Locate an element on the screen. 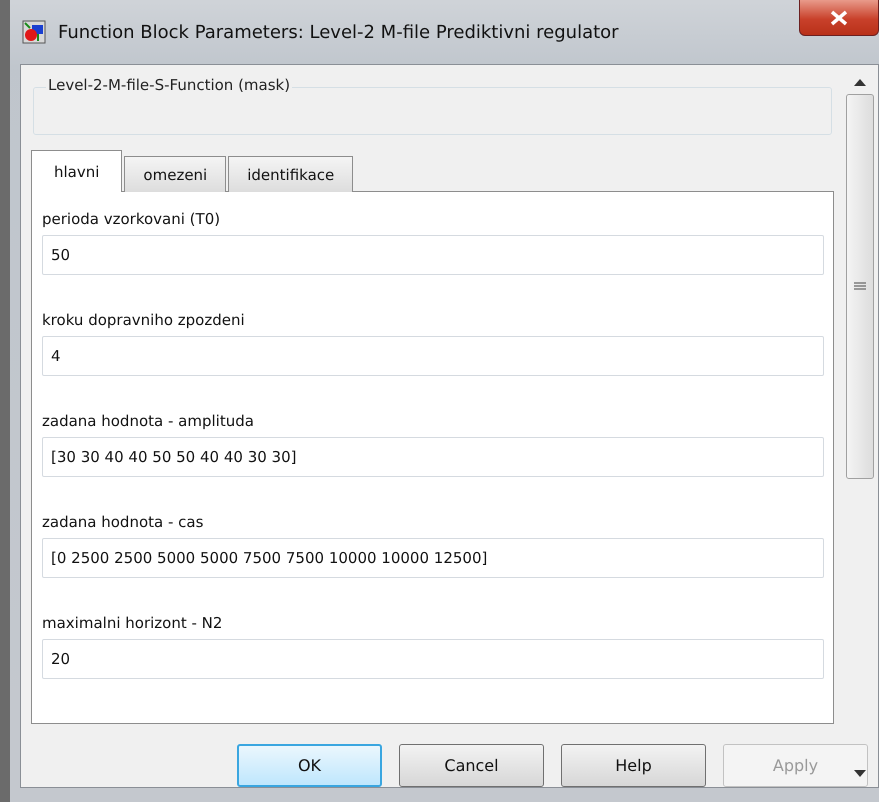  dialog-button: OK is located at coordinates (309, 765).